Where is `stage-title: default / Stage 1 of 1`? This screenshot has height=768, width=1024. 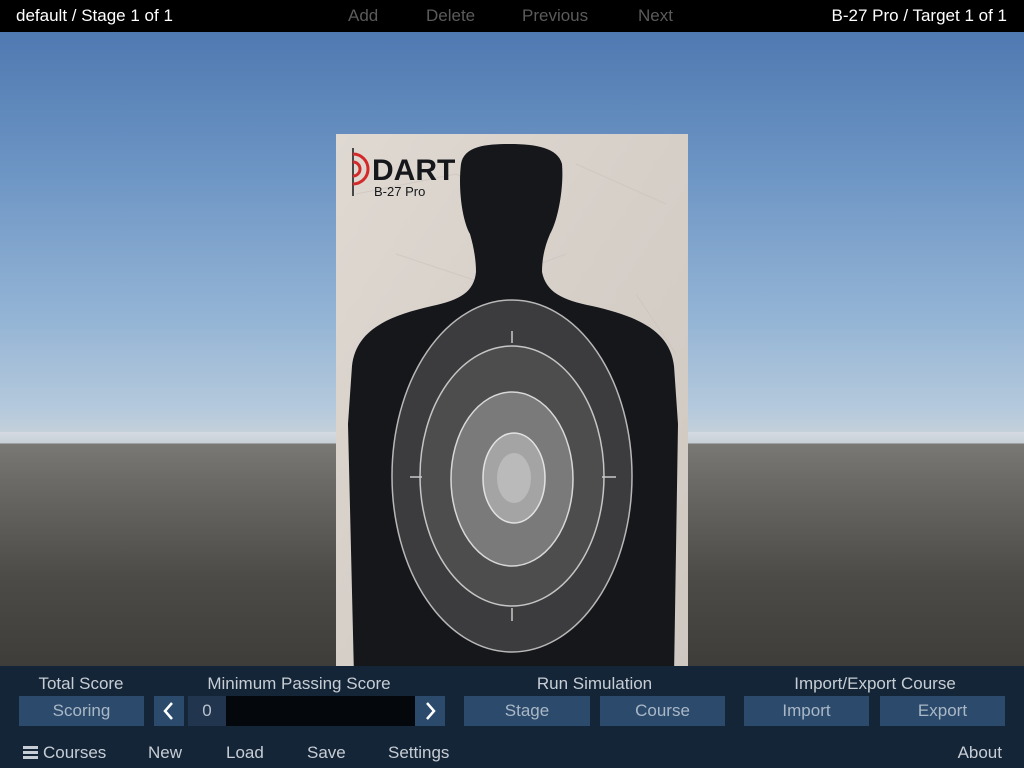 stage-title: default / Stage 1 of 1 is located at coordinates (94, 15).